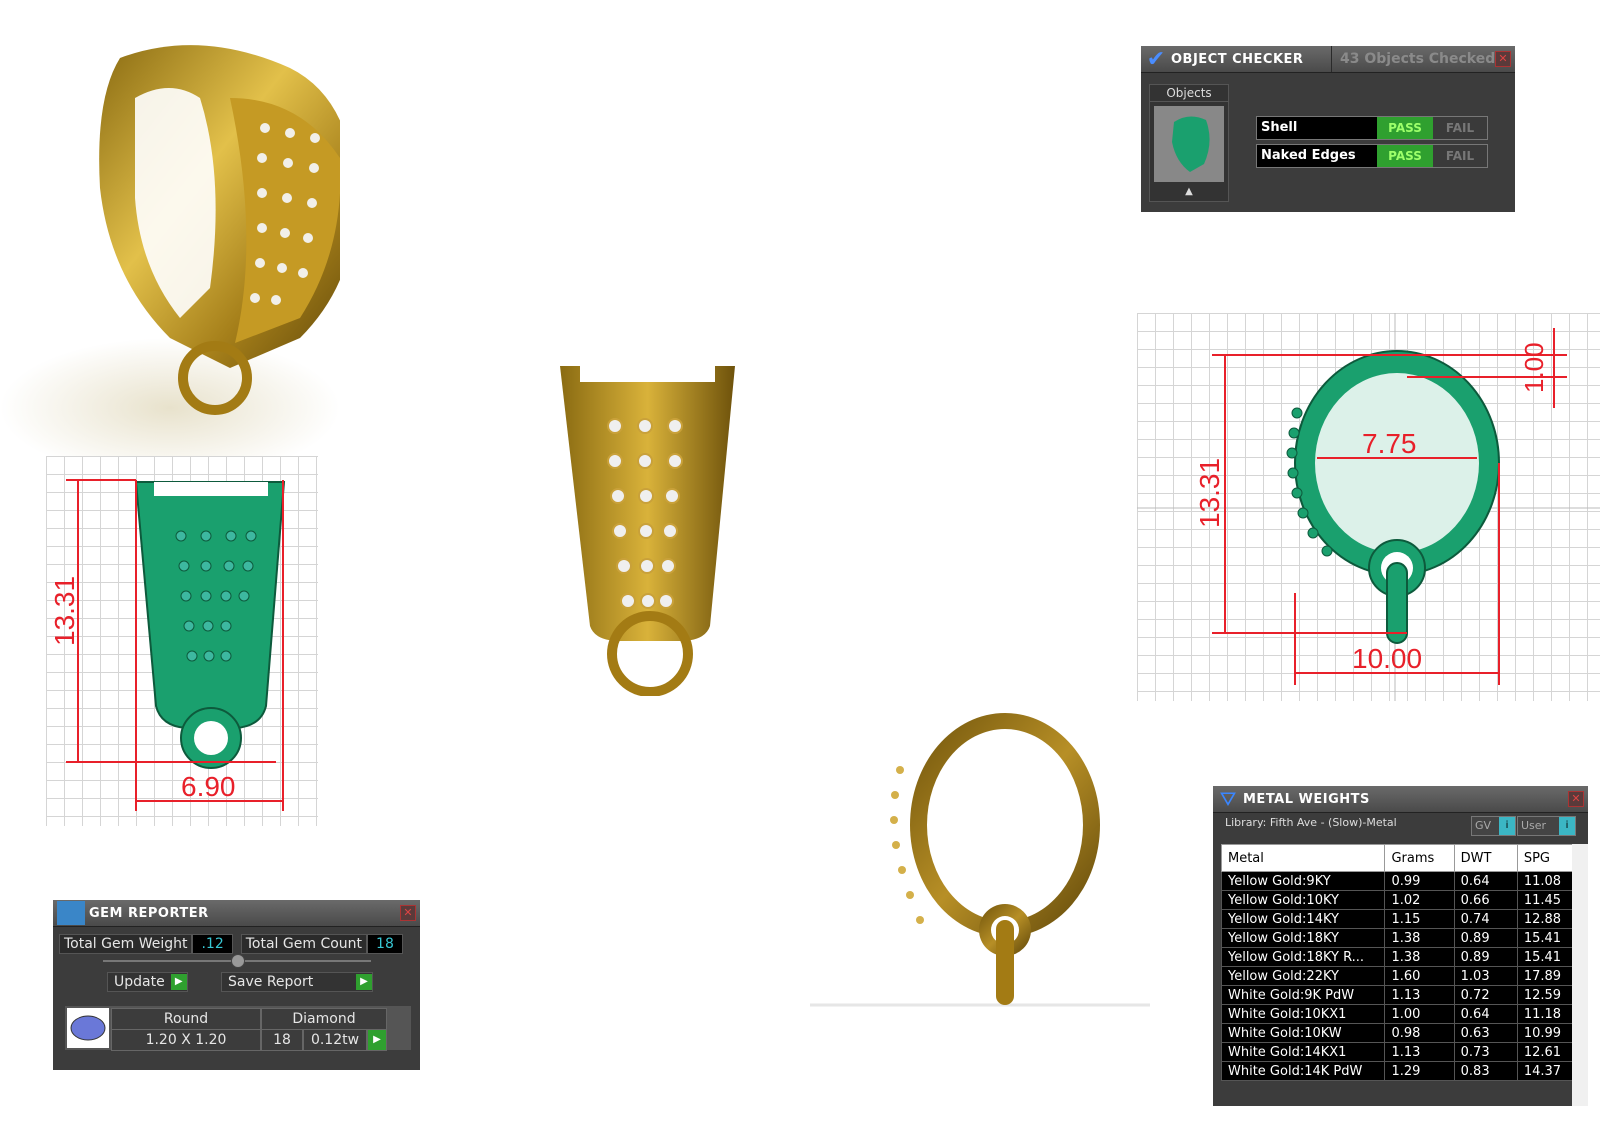 The width and height of the screenshot is (1600, 1124). What do you see at coordinates (186, 1019) in the screenshot?
I see `gem-shape: Round` at bounding box center [186, 1019].